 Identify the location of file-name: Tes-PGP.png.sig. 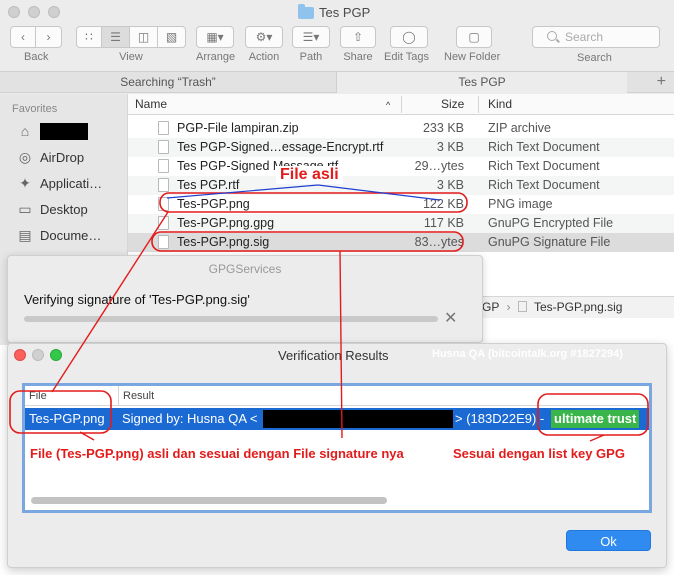
(223, 242).